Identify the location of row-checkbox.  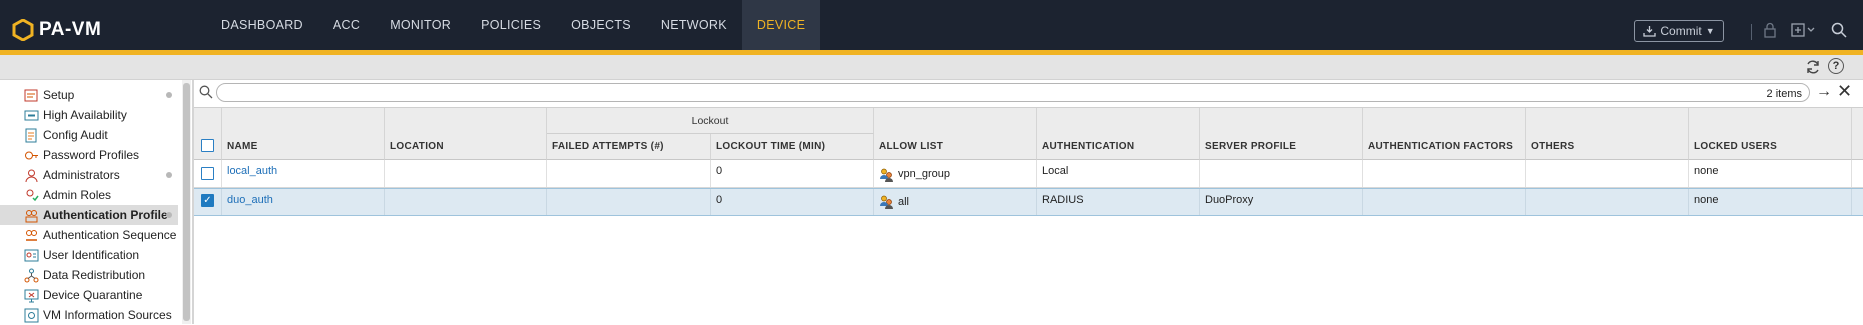
(207, 173).